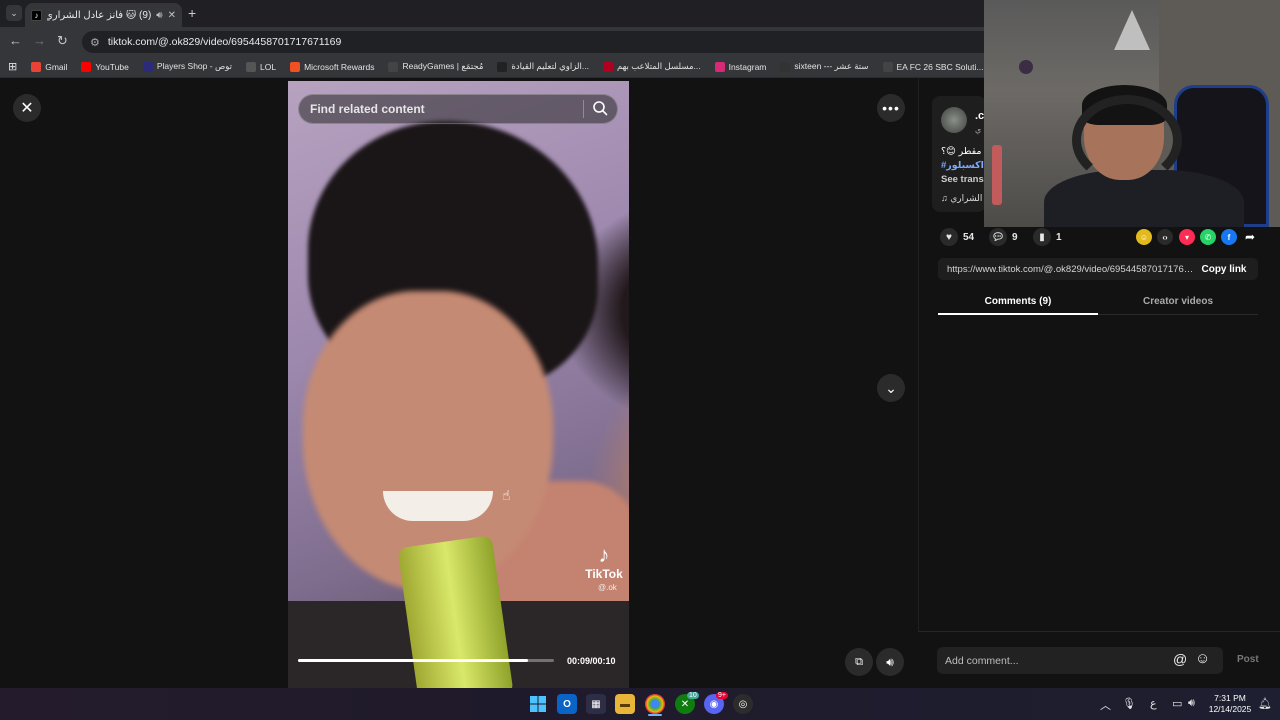 The image size is (1280, 720). Describe the element at coordinates (1202, 658) in the screenshot. I see `emoji-icon: ☺` at that location.